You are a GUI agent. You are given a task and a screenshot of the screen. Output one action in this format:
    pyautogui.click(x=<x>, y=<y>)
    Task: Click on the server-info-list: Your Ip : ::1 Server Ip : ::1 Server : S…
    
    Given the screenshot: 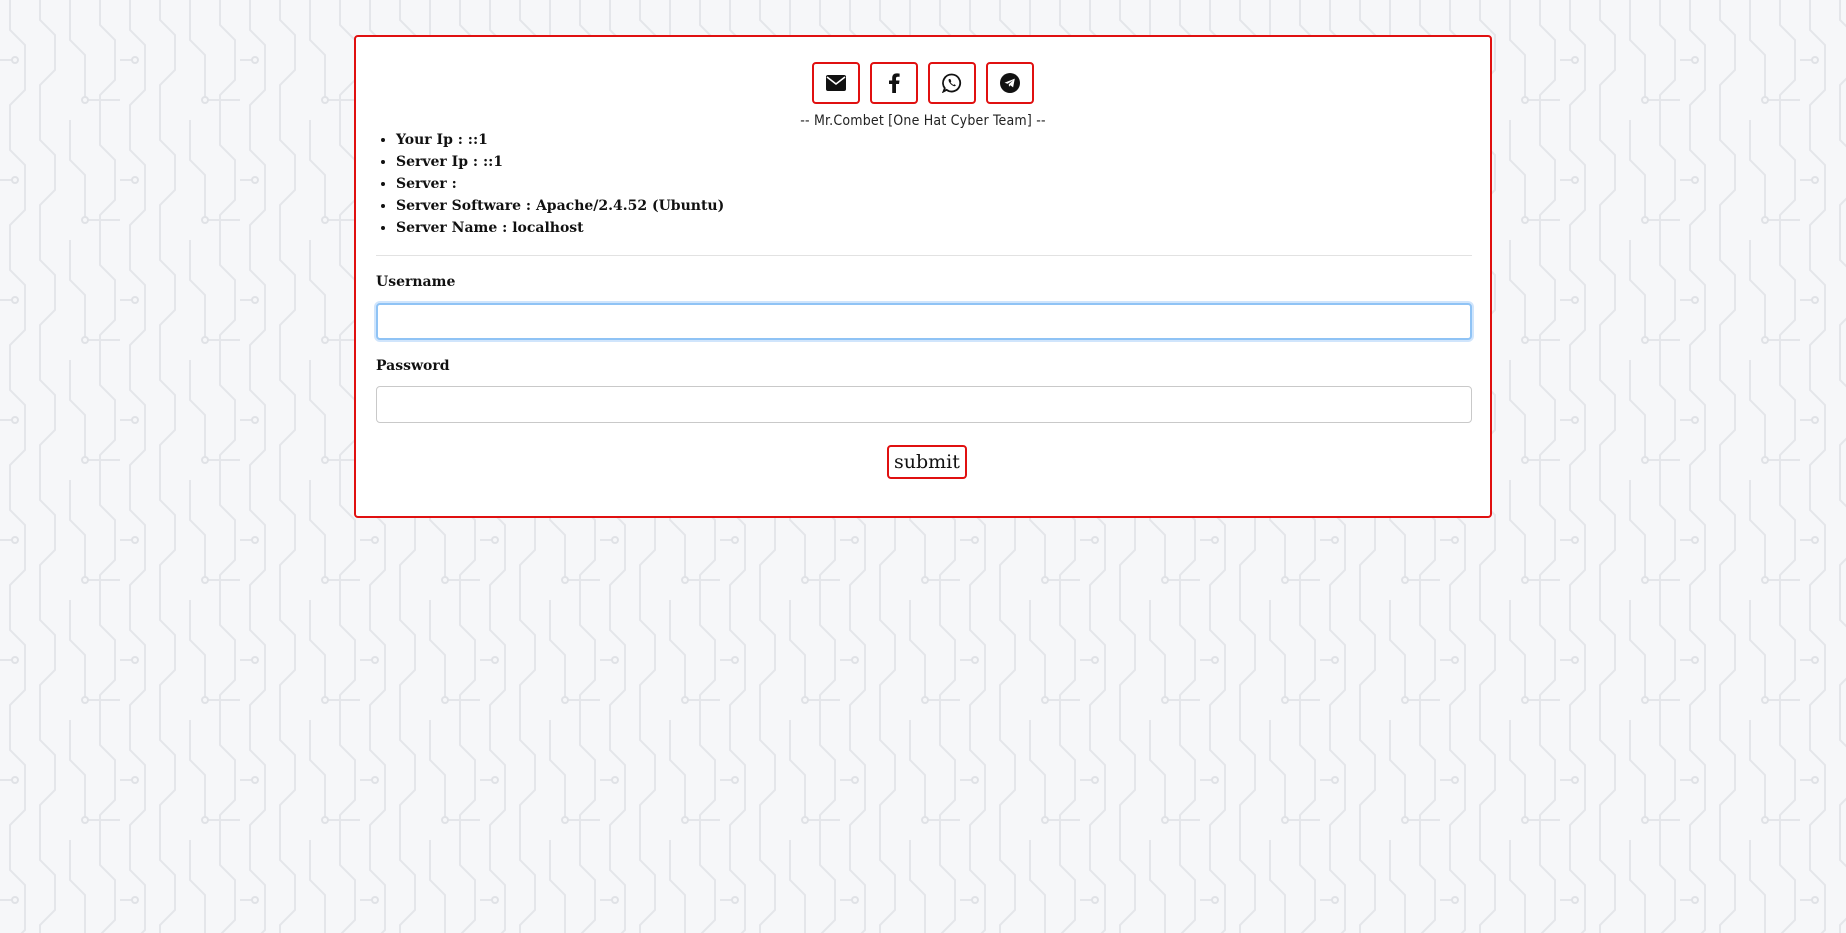 What is the action you would take?
    pyautogui.click(x=550, y=184)
    